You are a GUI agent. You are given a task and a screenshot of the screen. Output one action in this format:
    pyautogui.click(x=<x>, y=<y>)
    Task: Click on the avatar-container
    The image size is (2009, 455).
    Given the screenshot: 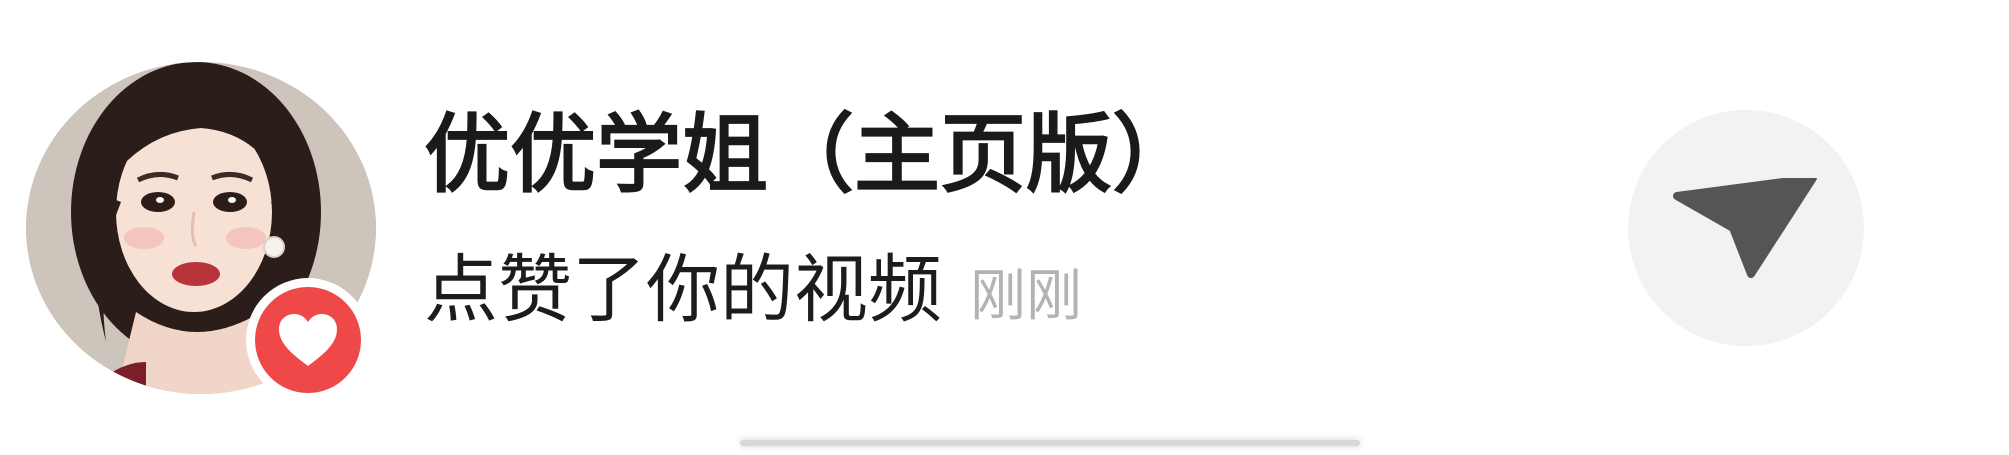 What is the action you would take?
    pyautogui.click(x=202, y=232)
    